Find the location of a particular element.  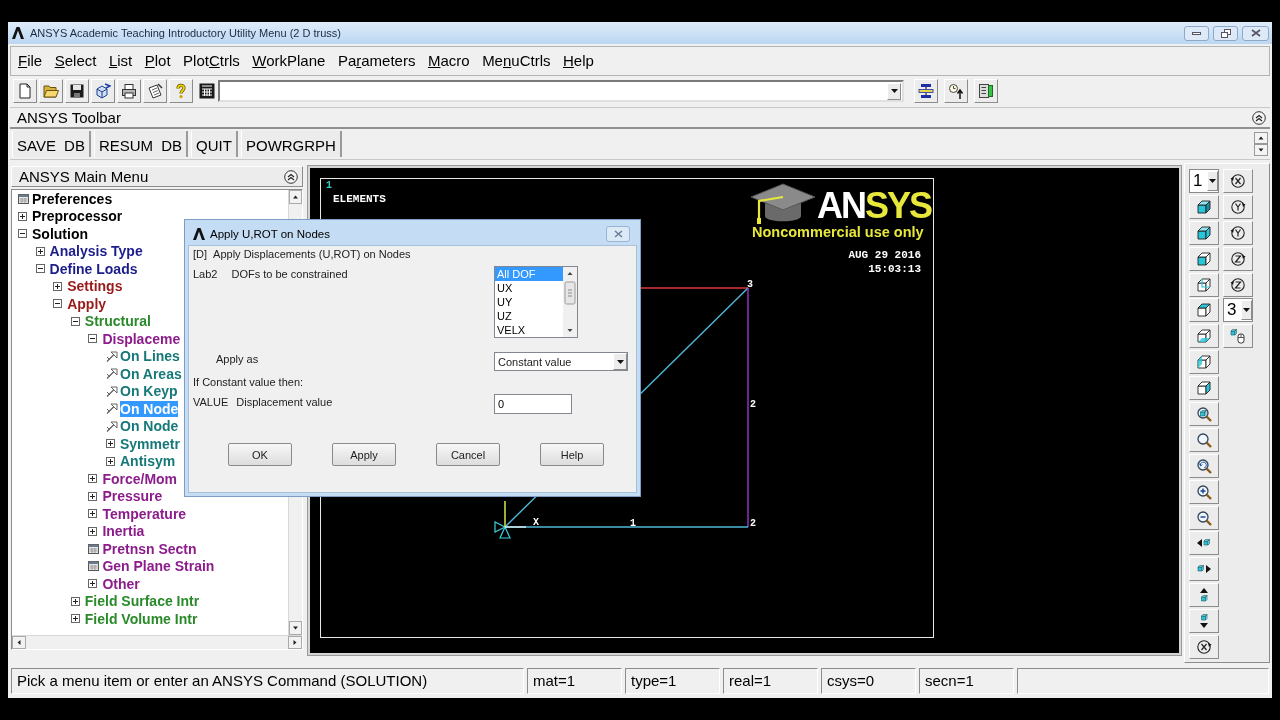

list-option: UY is located at coordinates (529, 302).